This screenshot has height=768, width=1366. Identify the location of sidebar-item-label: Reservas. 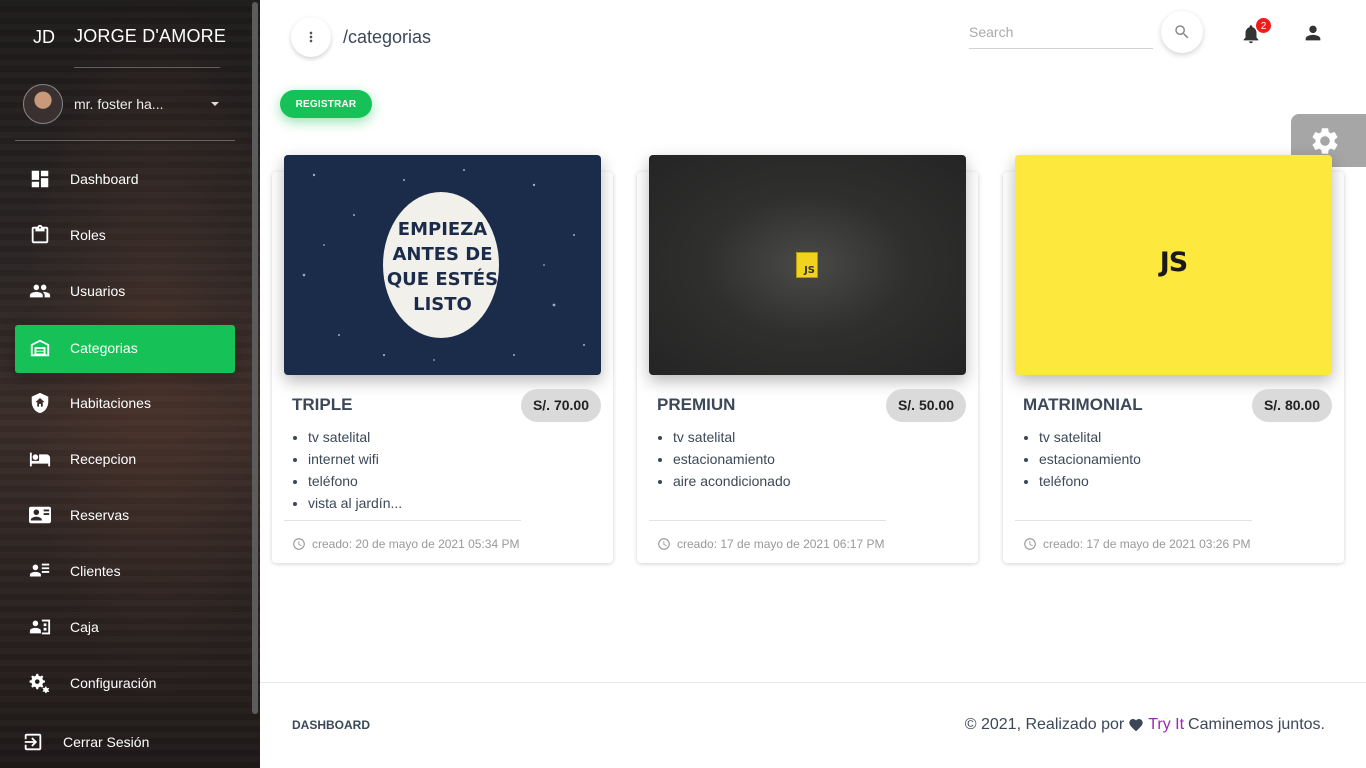
(100, 515).